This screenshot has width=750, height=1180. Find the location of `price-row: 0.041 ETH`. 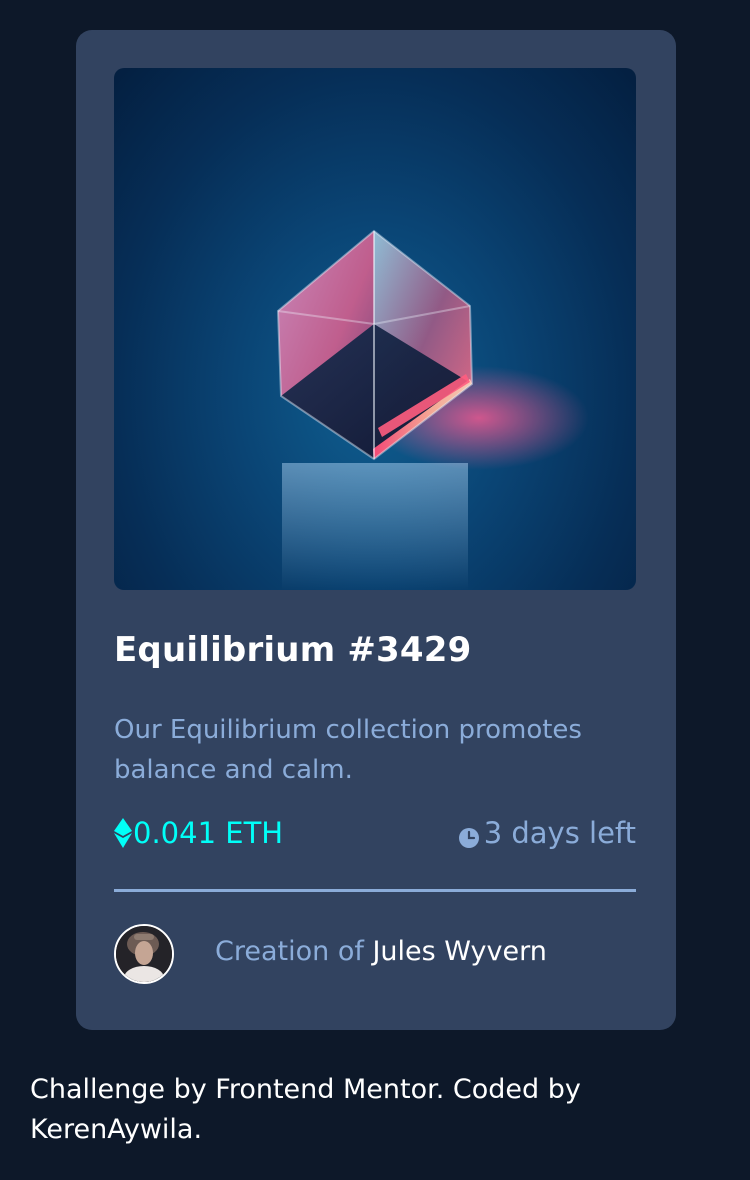

price-row: 0.041 ETH is located at coordinates (198, 833).